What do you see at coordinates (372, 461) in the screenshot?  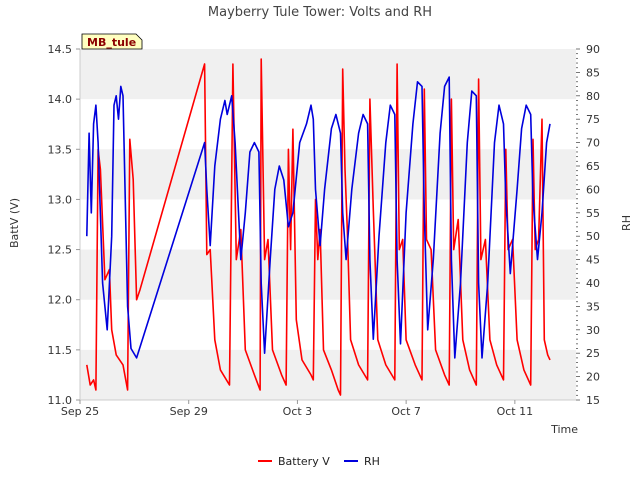 I see `legend-label-rh: RH` at bounding box center [372, 461].